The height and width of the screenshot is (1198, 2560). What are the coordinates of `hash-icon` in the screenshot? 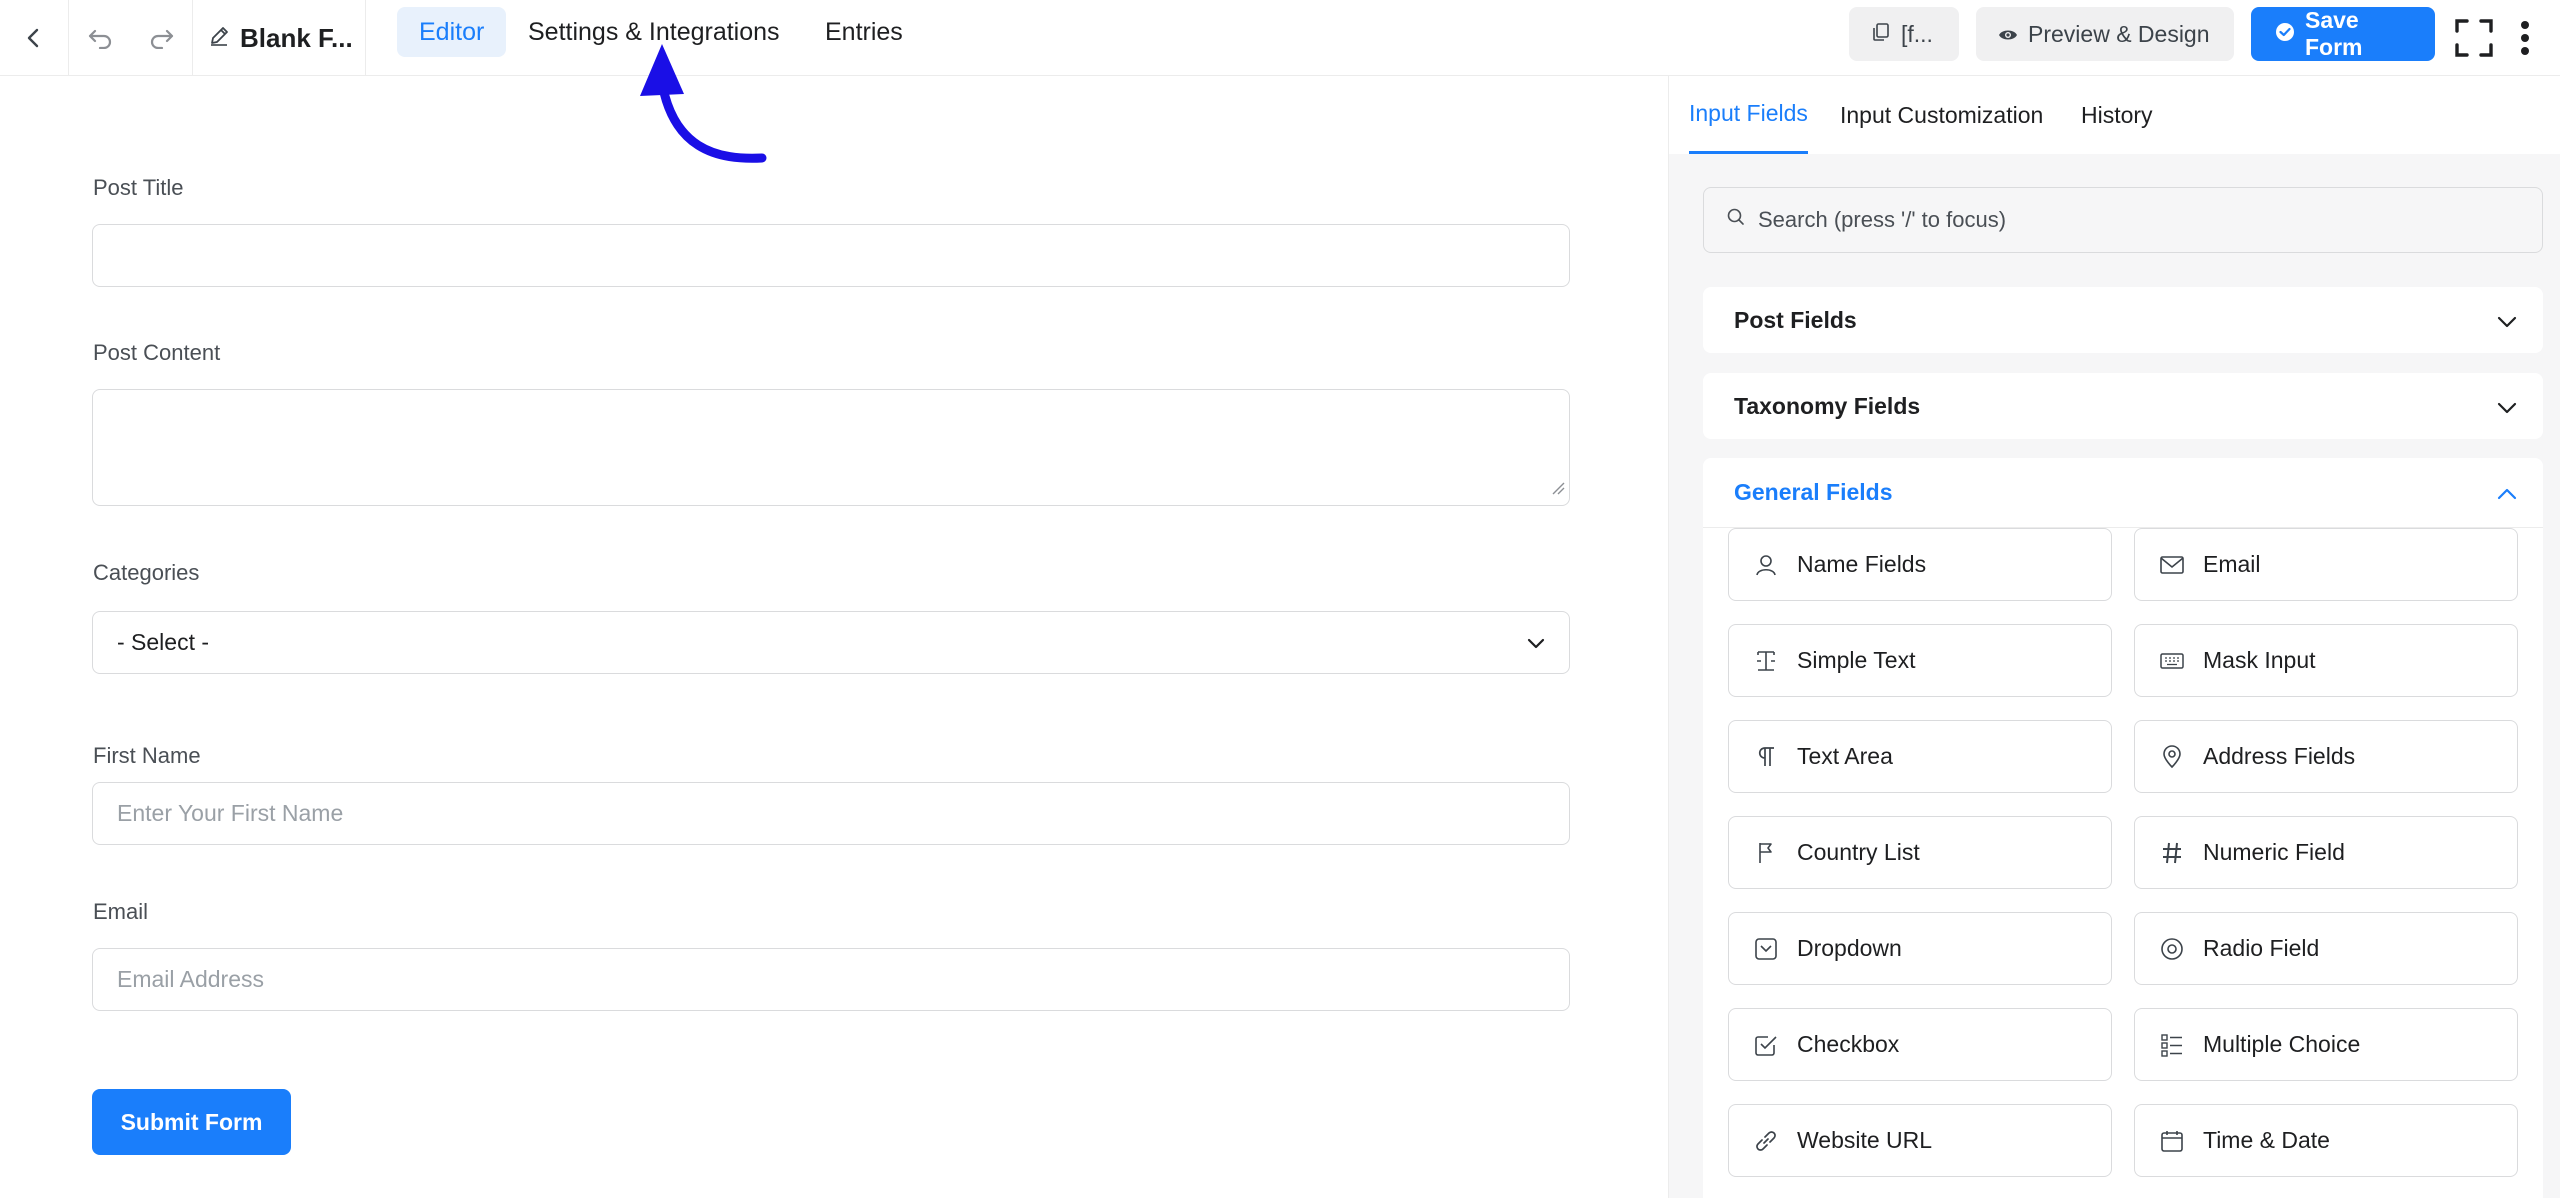 It's located at (2172, 853).